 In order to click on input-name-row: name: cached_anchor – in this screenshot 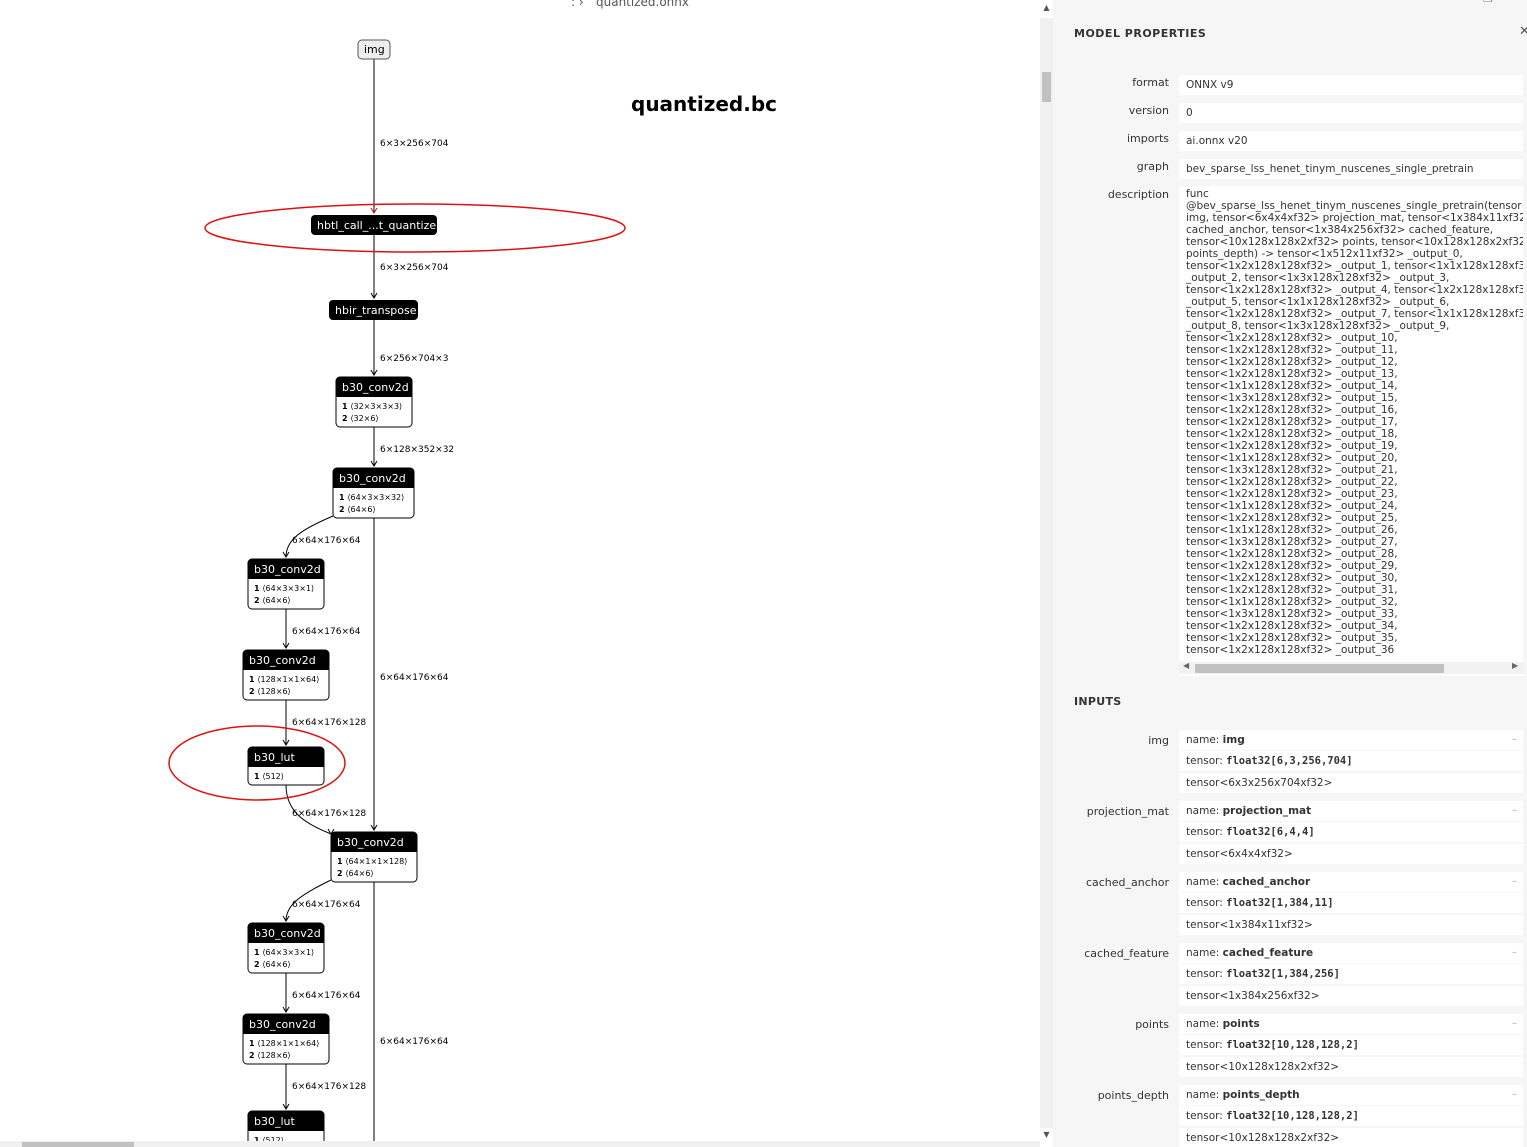, I will do `click(1351, 882)`.